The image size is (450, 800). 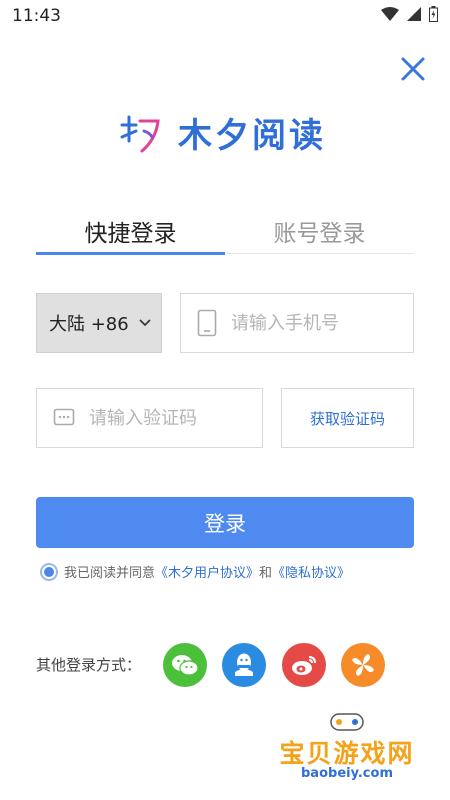 What do you see at coordinates (311, 571) in the screenshot?
I see `privacy-agreement-link: 《隐私协议》` at bounding box center [311, 571].